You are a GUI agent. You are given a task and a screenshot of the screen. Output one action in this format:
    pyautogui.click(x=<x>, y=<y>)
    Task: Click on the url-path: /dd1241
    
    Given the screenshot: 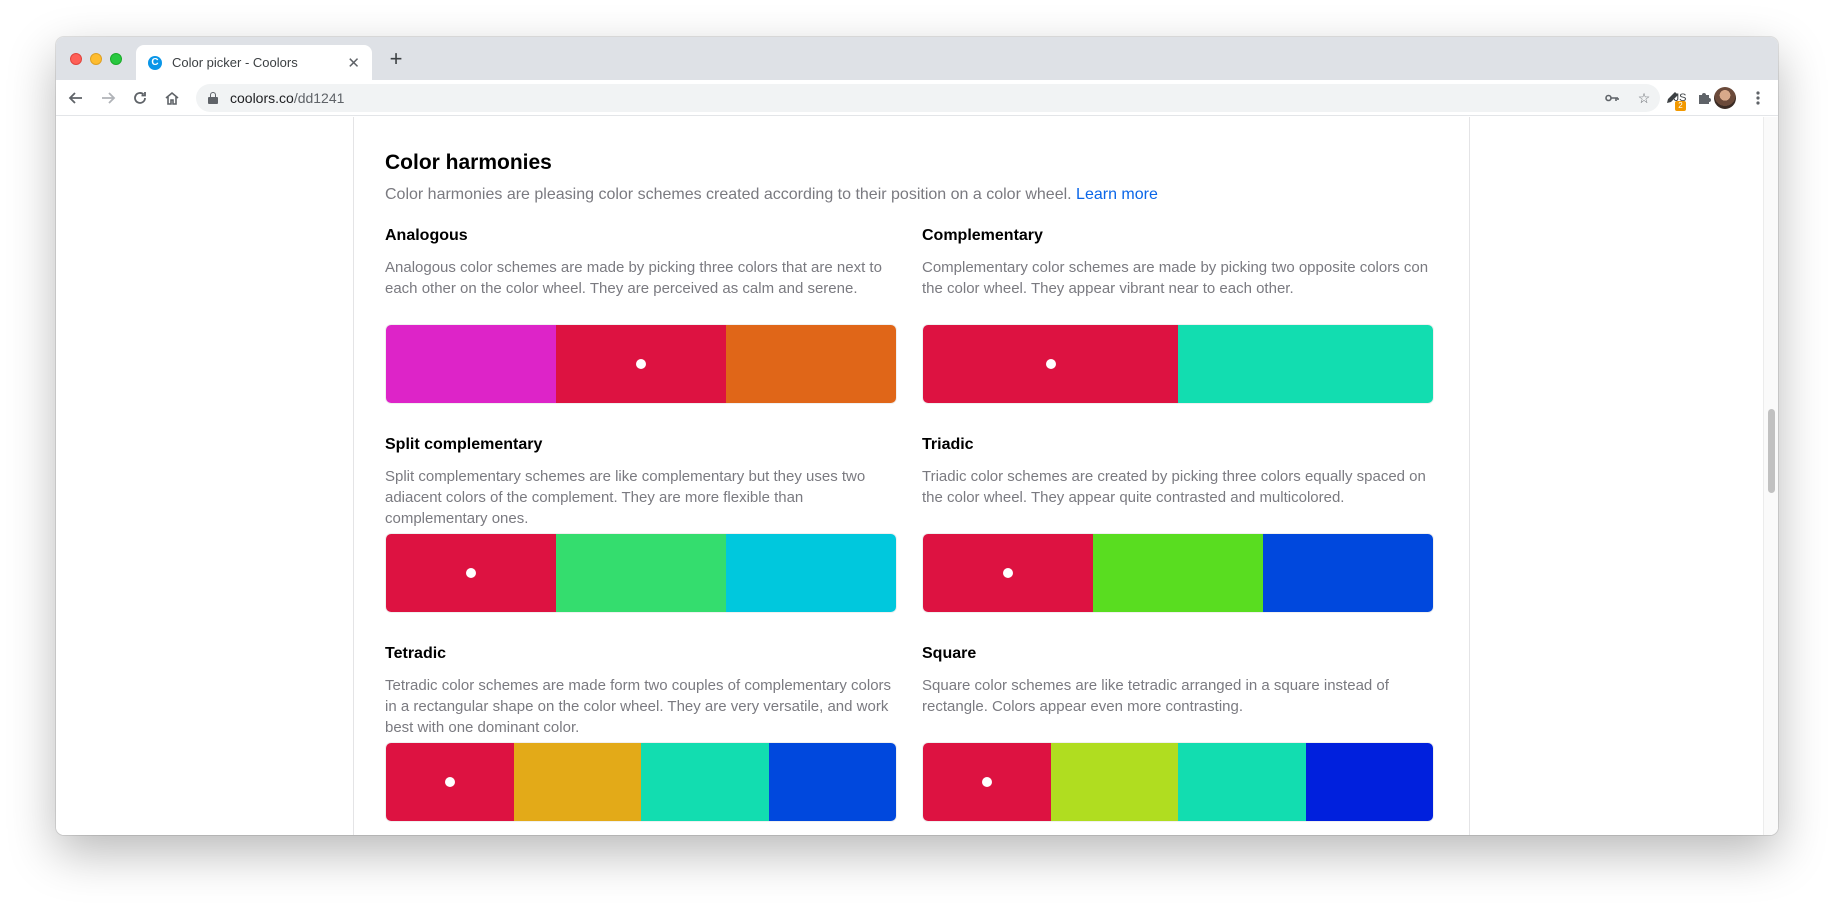 What is the action you would take?
    pyautogui.click(x=319, y=98)
    